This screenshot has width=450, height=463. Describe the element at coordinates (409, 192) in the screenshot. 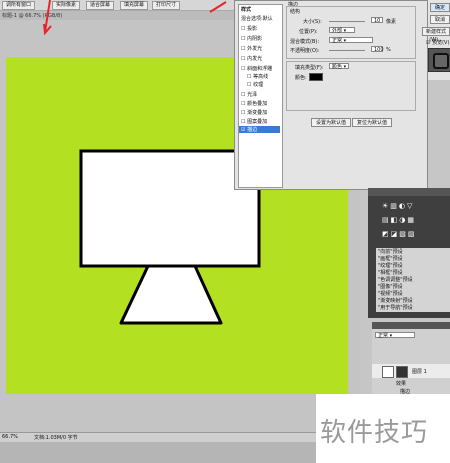

I see `panel-tabs` at that location.